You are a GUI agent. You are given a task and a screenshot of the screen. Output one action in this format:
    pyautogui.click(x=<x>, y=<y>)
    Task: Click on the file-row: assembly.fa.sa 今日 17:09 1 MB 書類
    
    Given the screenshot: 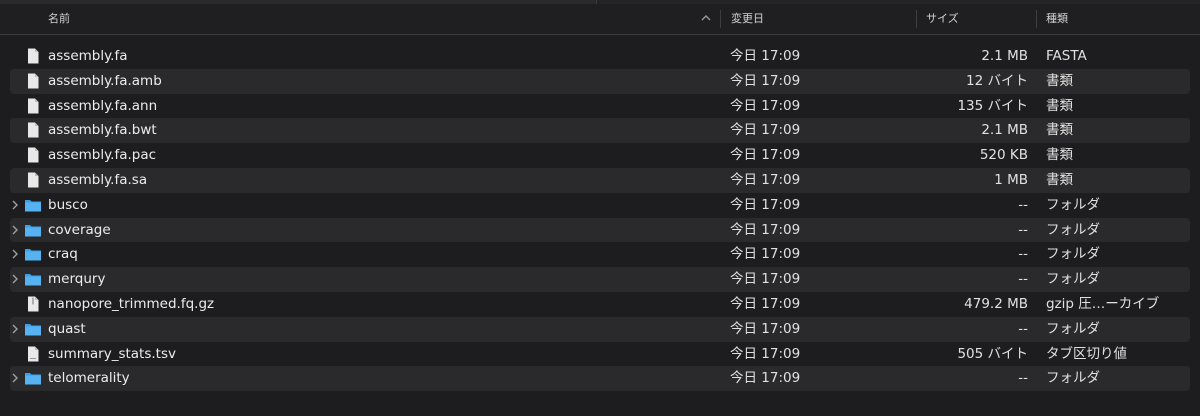 What is the action you would take?
    pyautogui.click(x=600, y=180)
    